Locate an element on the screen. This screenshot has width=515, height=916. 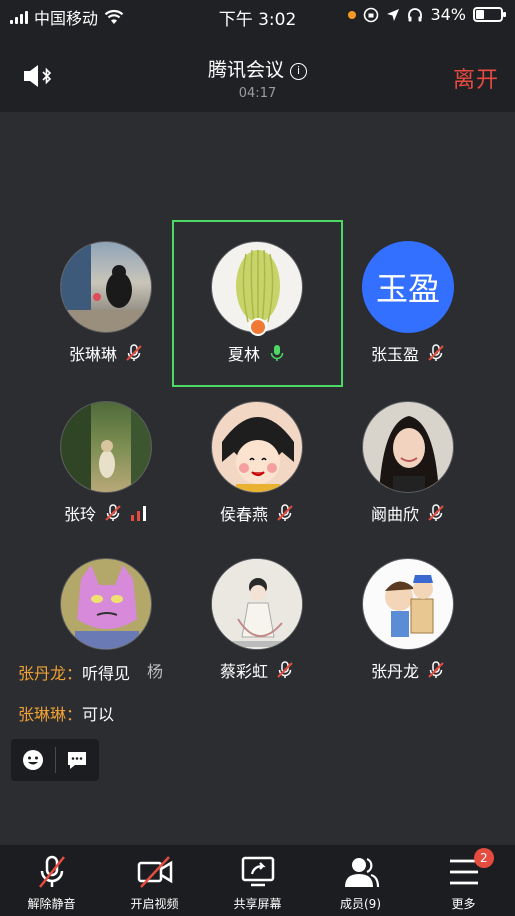
start-video-label: 开启视频 is located at coordinates (154, 904).